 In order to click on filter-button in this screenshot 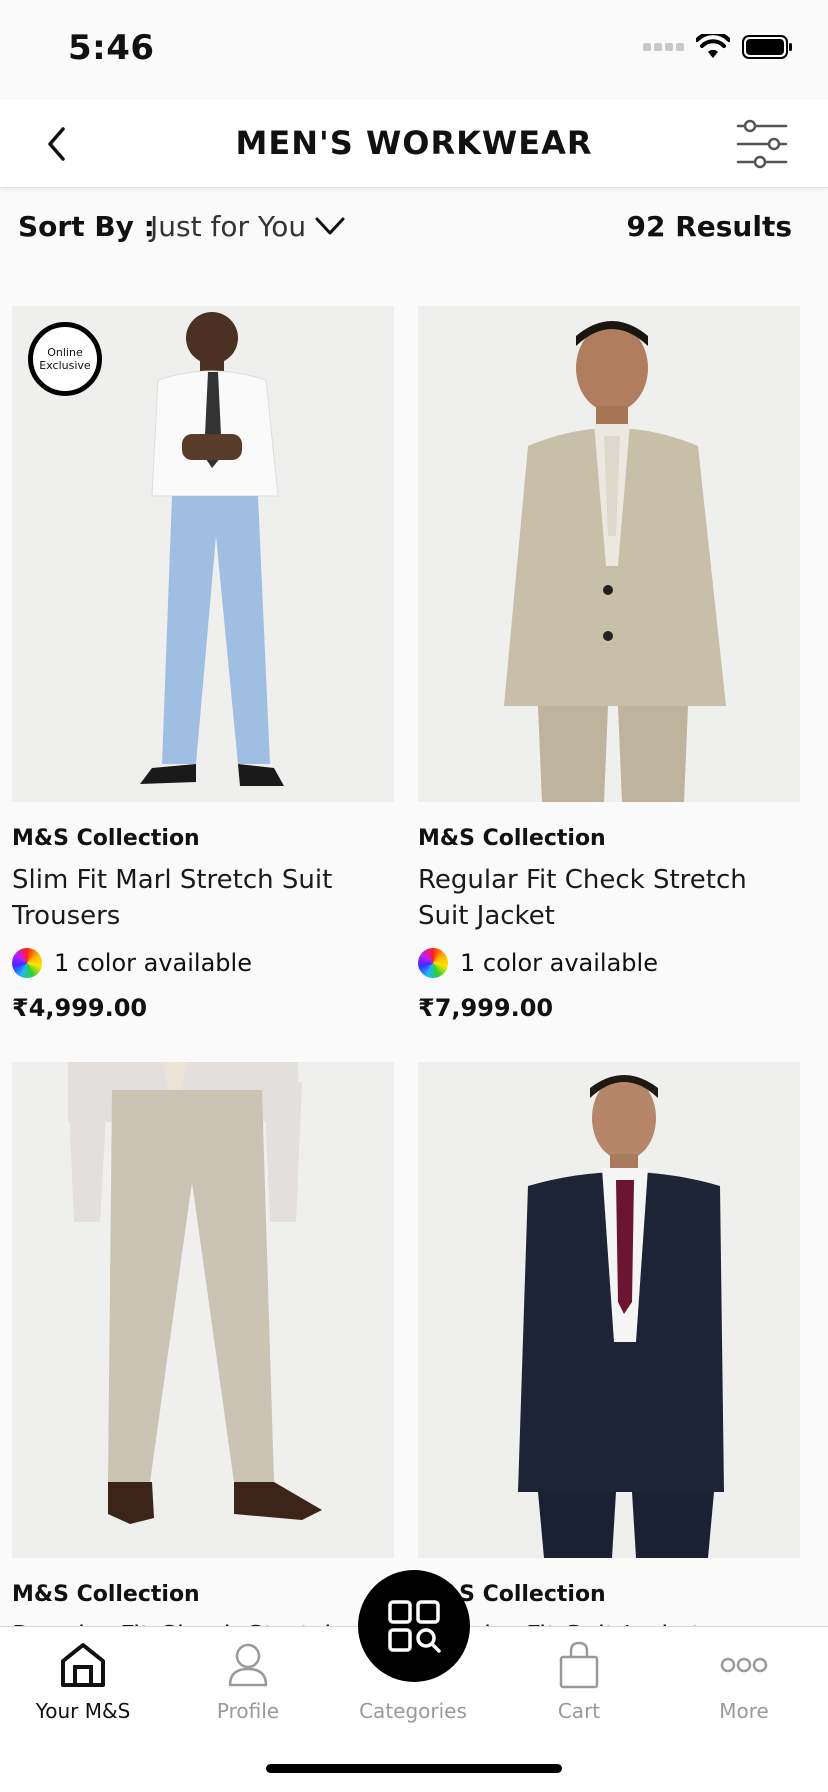, I will do `click(762, 144)`.